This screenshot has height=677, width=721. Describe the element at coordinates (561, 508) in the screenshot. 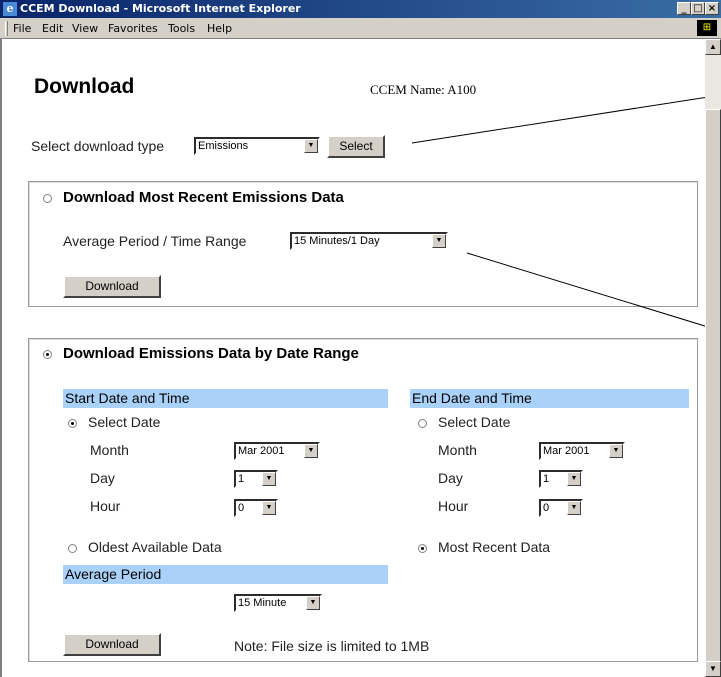

I see `end-hour-select: 0 ▼` at that location.